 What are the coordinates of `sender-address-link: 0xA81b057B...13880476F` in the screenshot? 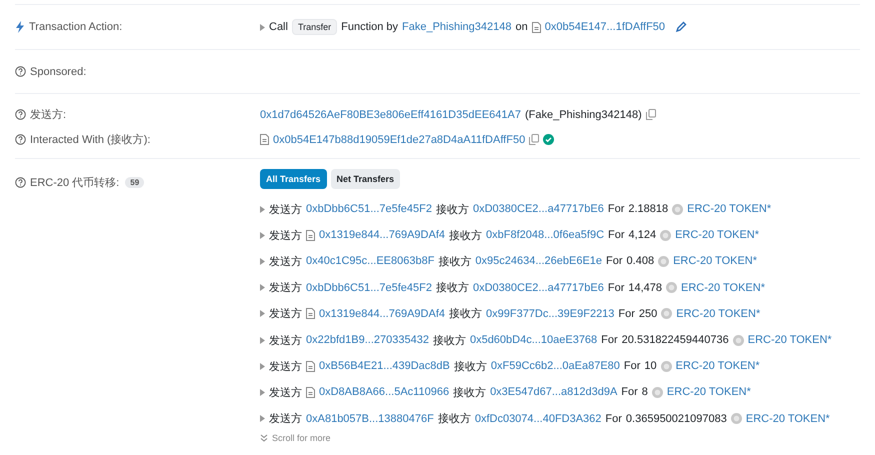 It's located at (370, 418).